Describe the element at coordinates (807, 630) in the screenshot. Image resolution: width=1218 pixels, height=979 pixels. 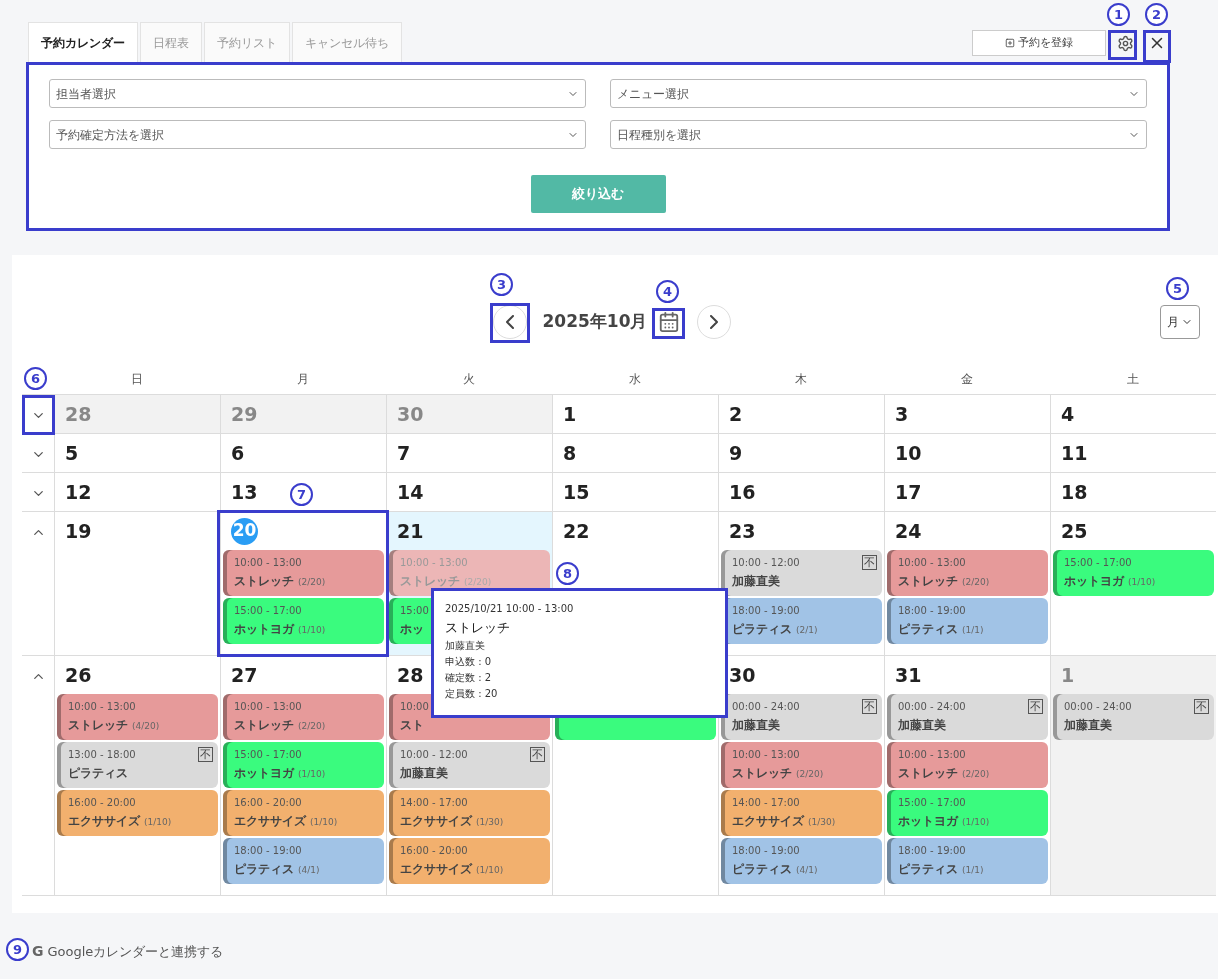
I see `capacity-count: (2/1)` at that location.